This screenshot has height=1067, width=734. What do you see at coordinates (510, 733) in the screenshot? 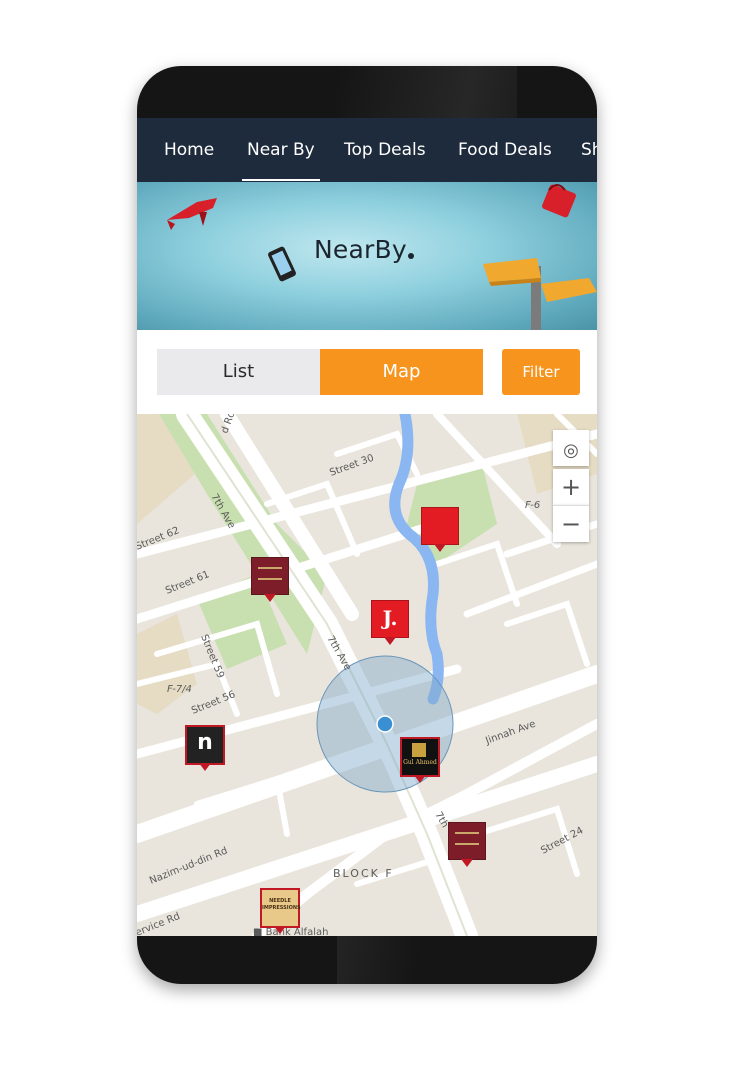
I see `svg-text: Jinnah Ave` at bounding box center [510, 733].